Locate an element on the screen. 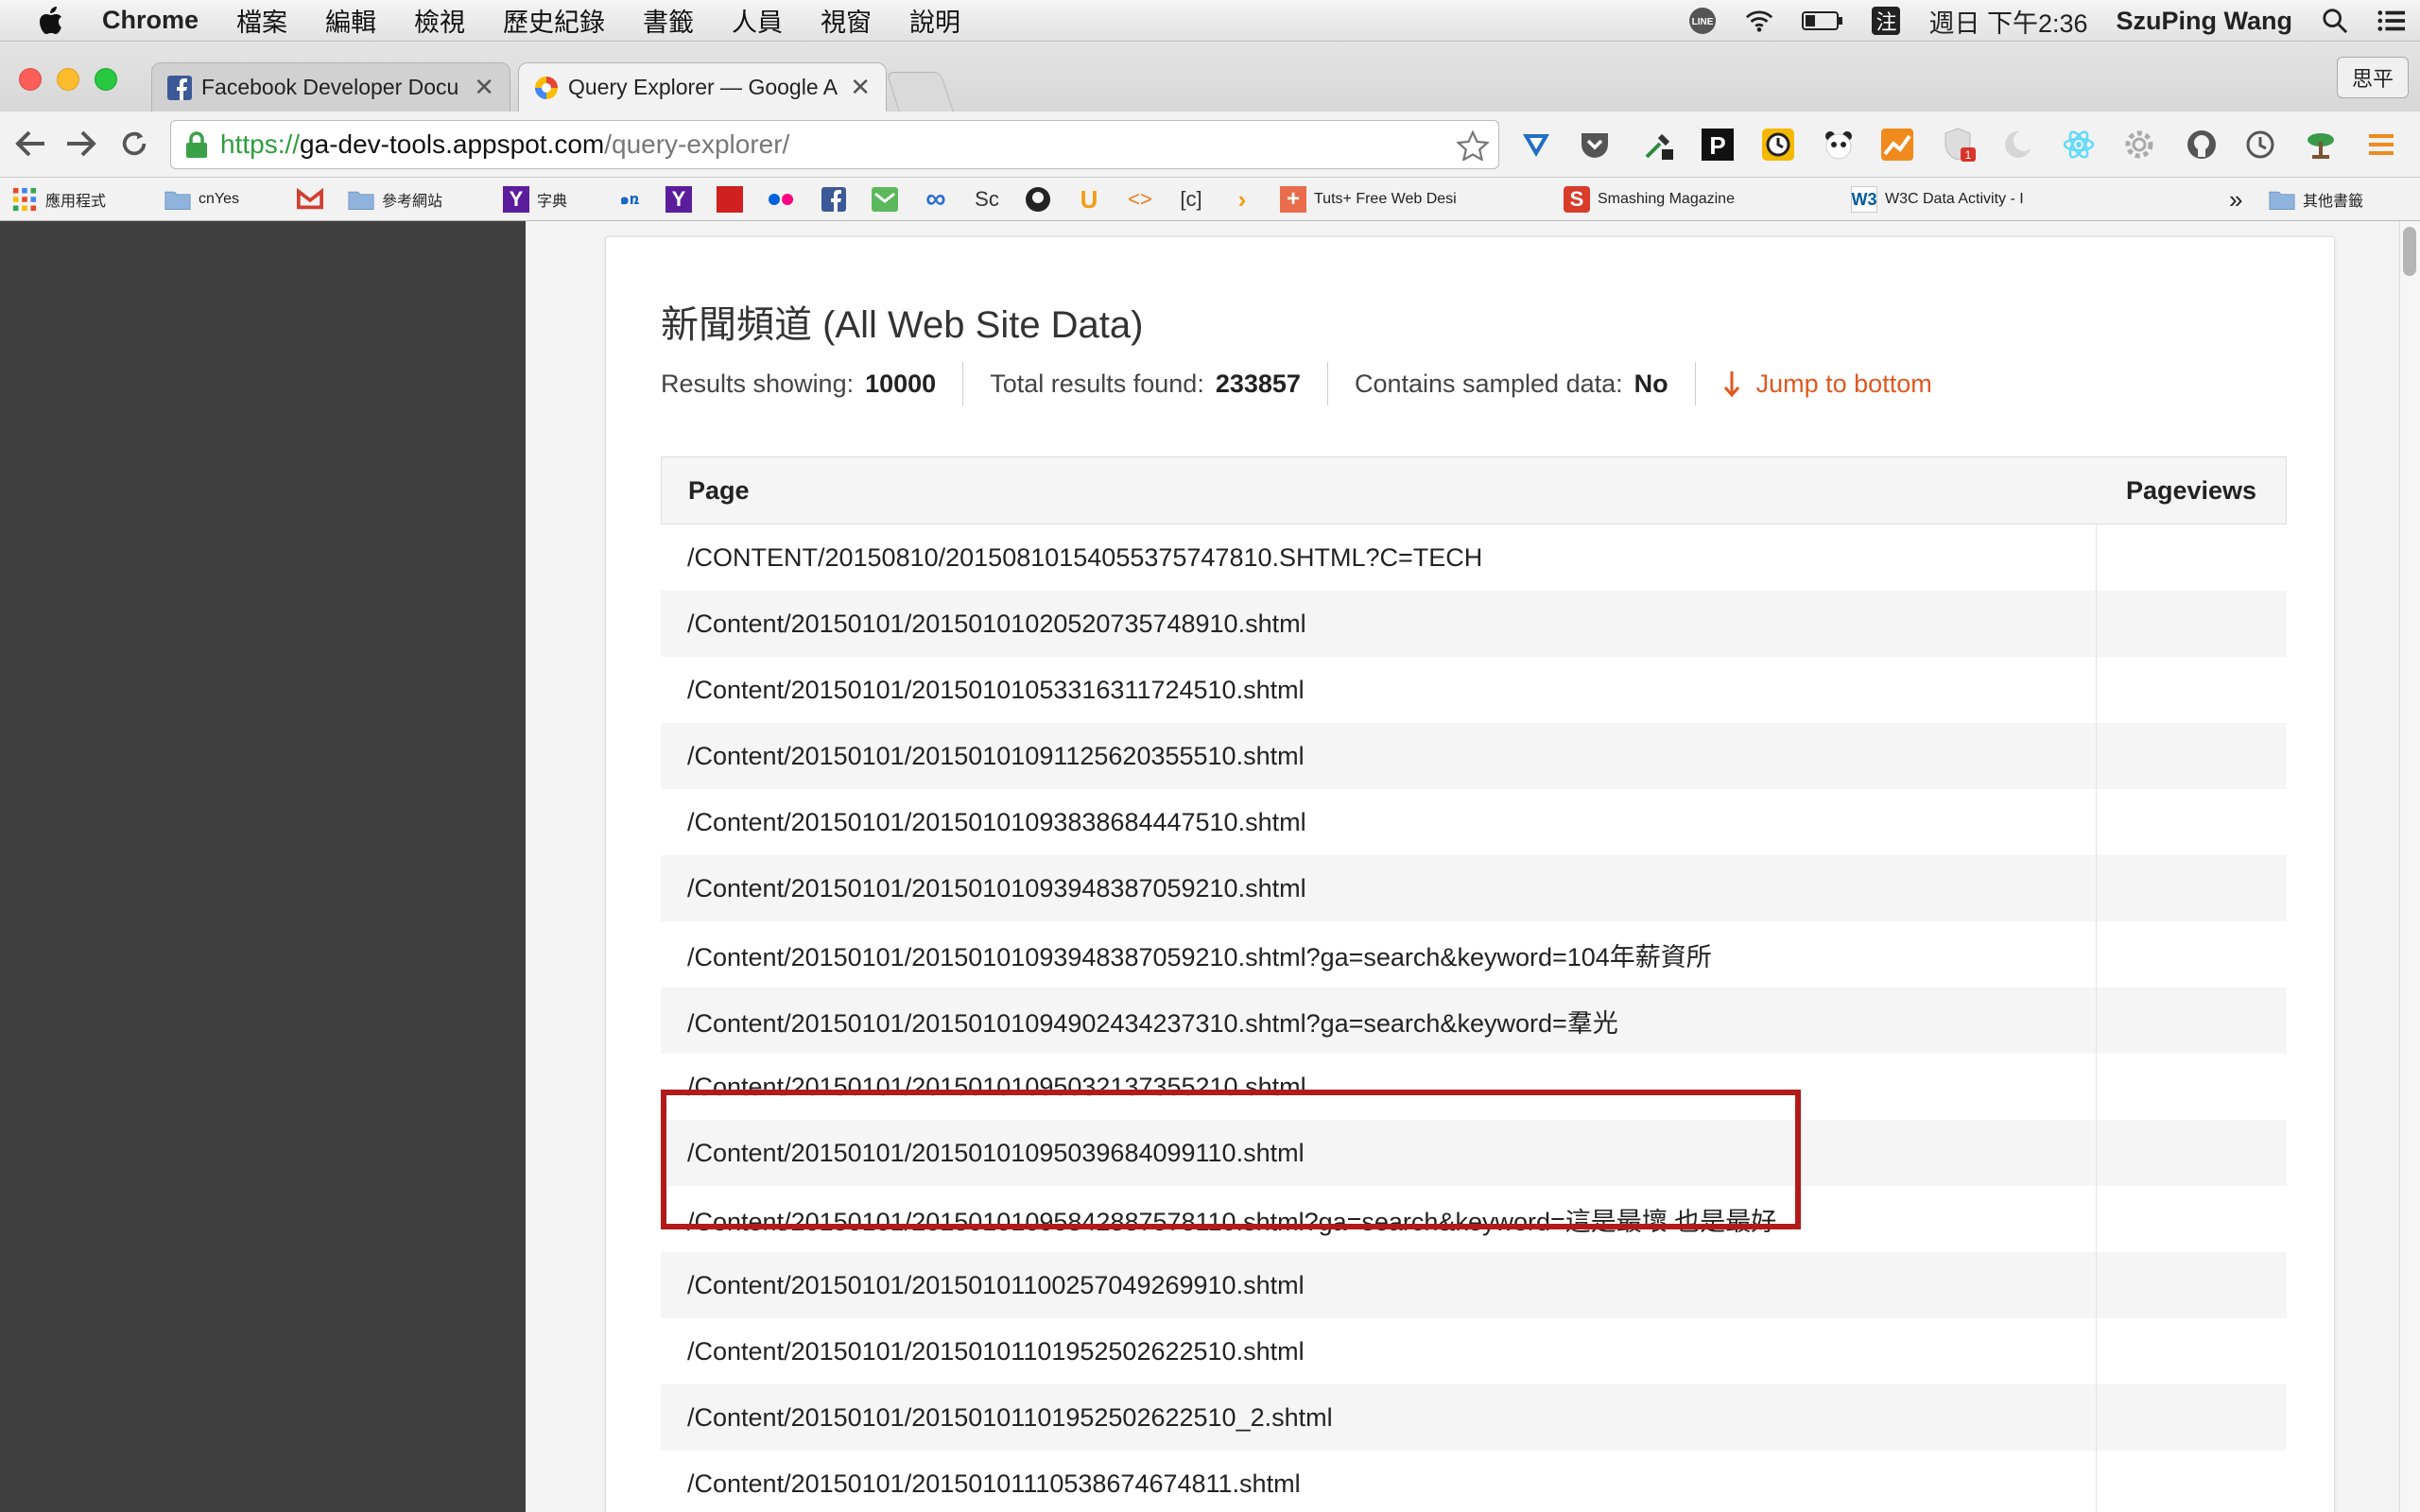  react-devtools-icon is located at coordinates (2079, 145).